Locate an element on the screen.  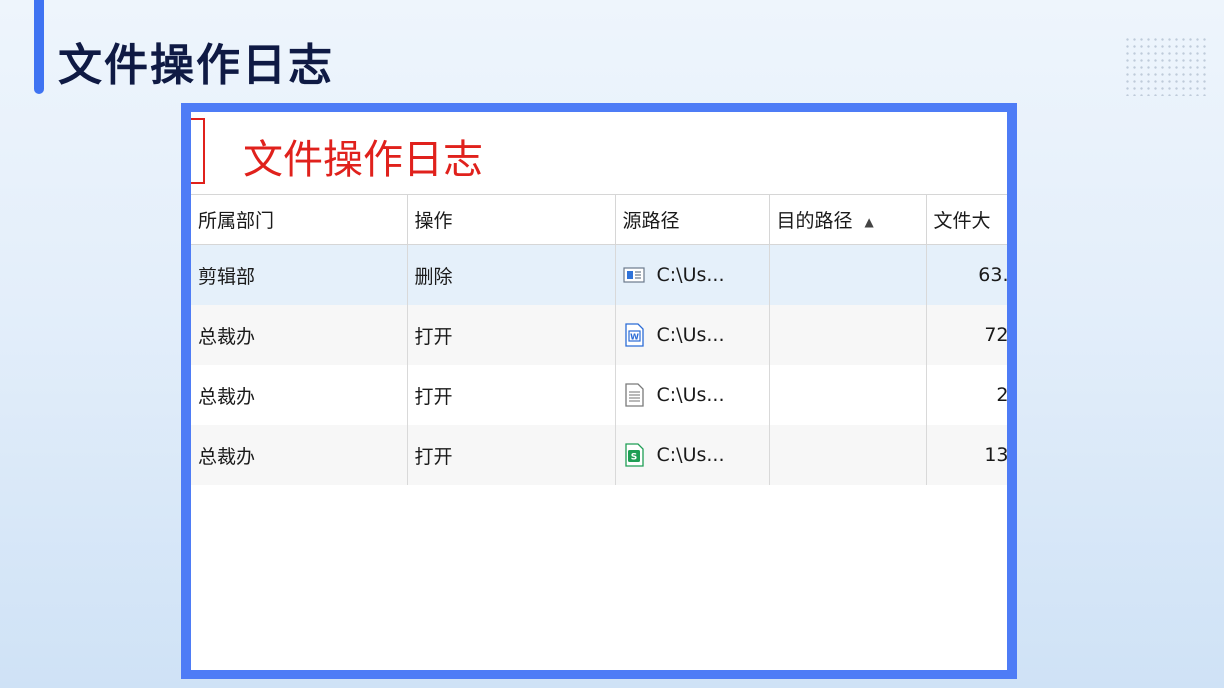
table-header-row: 所属部门 操作 源路径 目的路径 ▲ 文件大 is located at coordinates (599, 219).